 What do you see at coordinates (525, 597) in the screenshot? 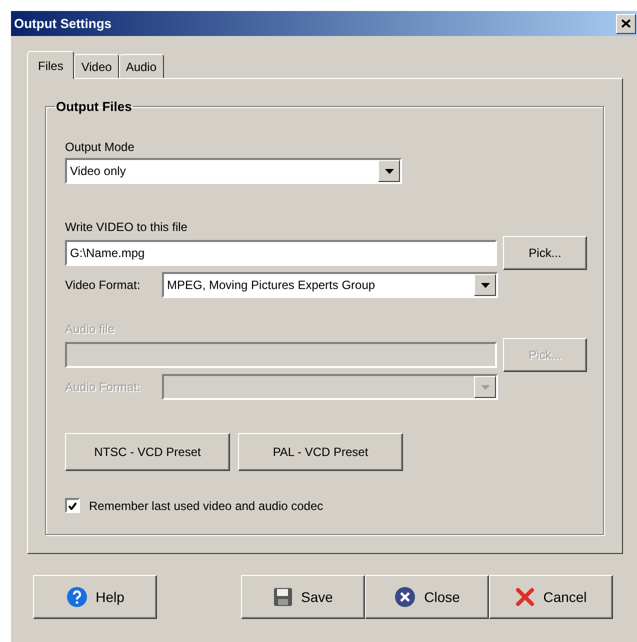
I see `cross-icon` at bounding box center [525, 597].